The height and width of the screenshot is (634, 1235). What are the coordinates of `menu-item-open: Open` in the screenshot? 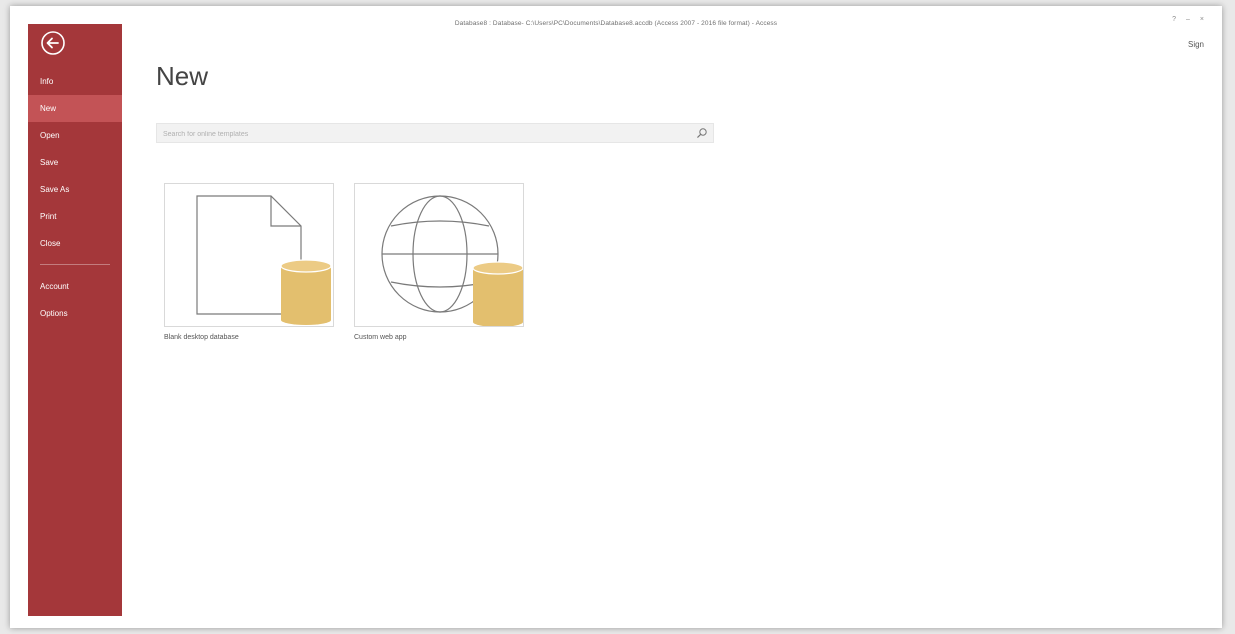 It's located at (75, 135).